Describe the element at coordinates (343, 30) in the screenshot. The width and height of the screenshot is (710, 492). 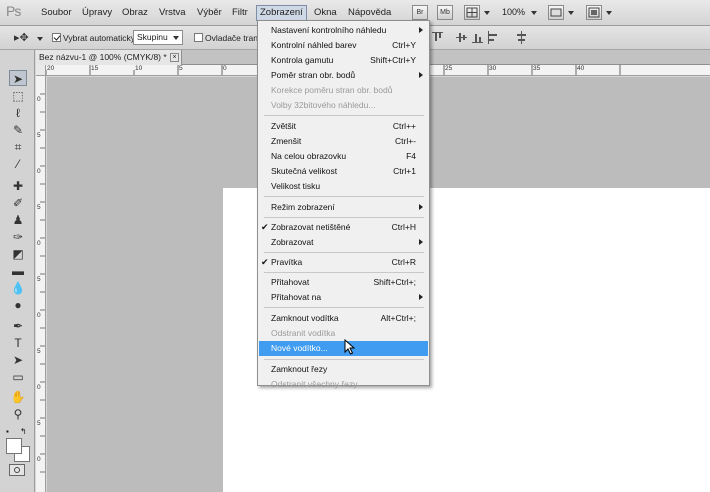
I see `menu-item-proof-setup: Nastavení kontrolního náhledu` at that location.